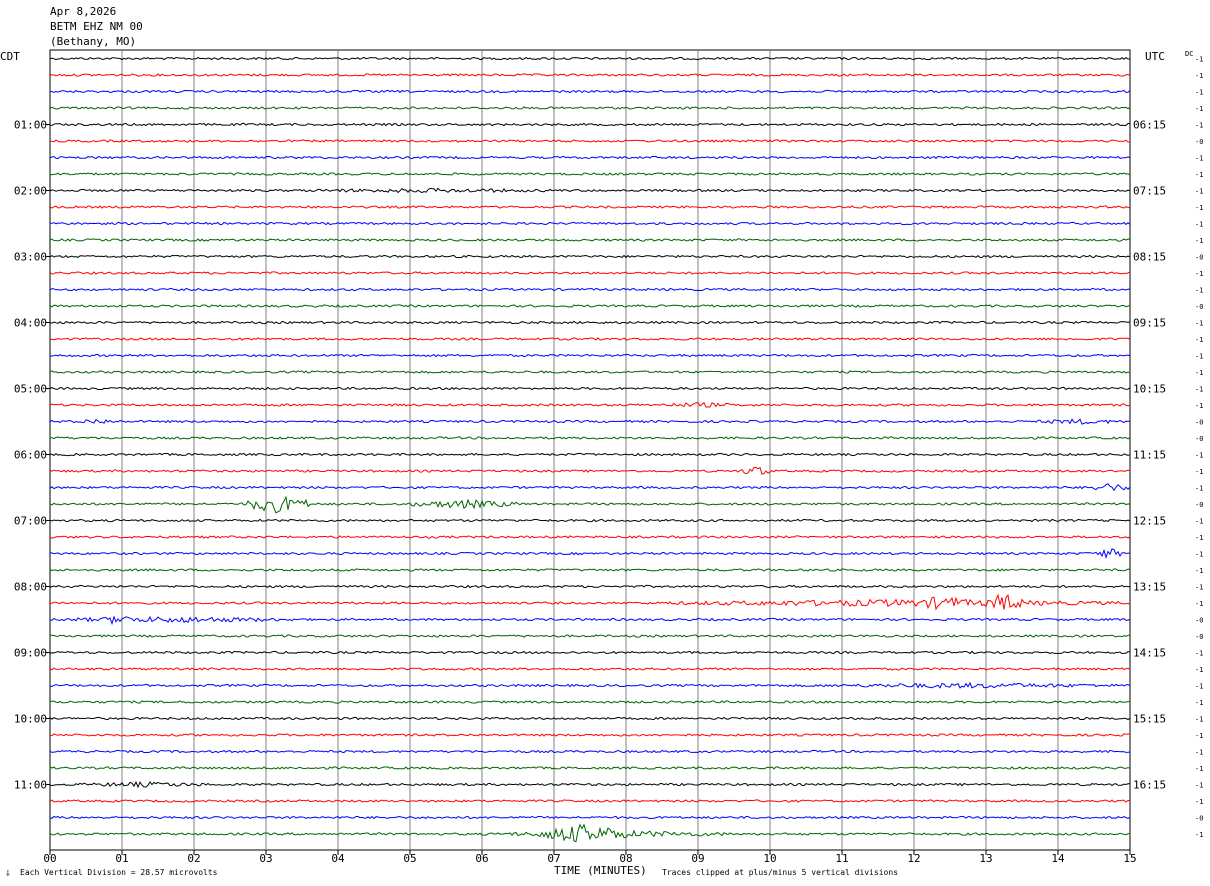 The height and width of the screenshot is (886, 1210). Describe the element at coordinates (1149, 653) in the screenshot. I see `right-hour-label: 14:15` at that location.